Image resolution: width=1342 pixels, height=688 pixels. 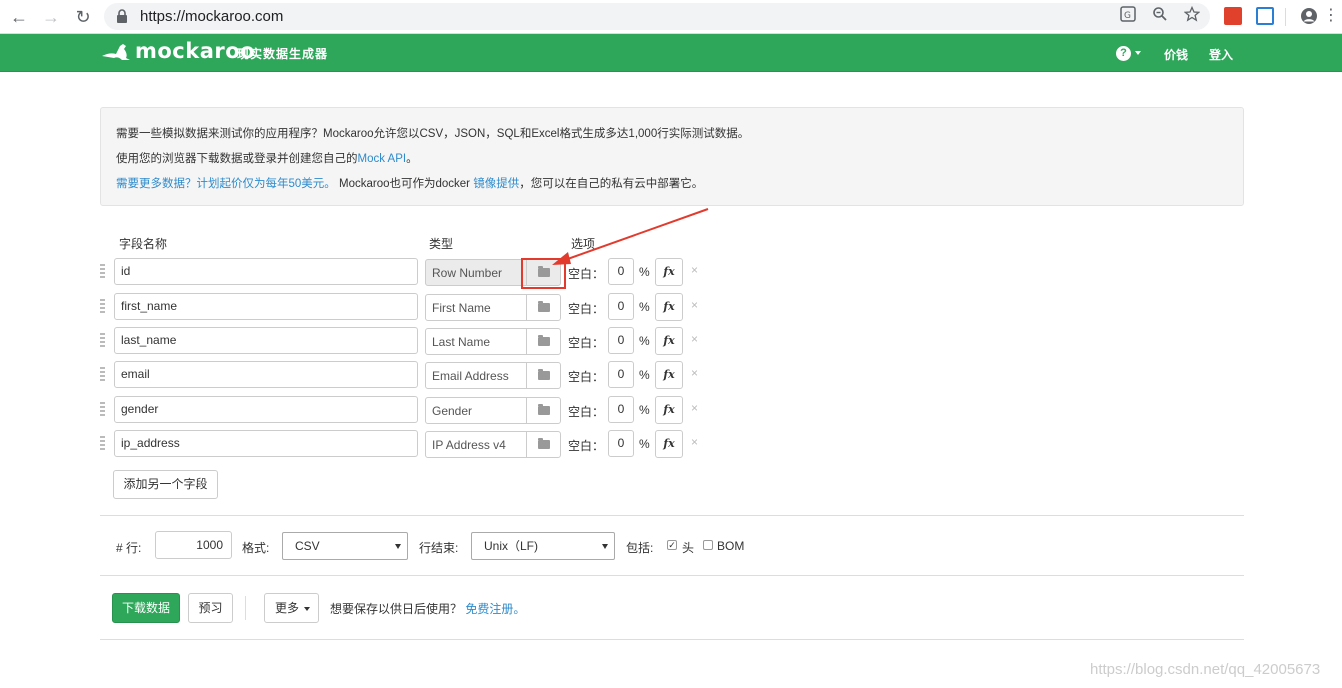 What do you see at coordinates (493, 410) in the screenshot?
I see `field-type-selector: Gender` at bounding box center [493, 410].